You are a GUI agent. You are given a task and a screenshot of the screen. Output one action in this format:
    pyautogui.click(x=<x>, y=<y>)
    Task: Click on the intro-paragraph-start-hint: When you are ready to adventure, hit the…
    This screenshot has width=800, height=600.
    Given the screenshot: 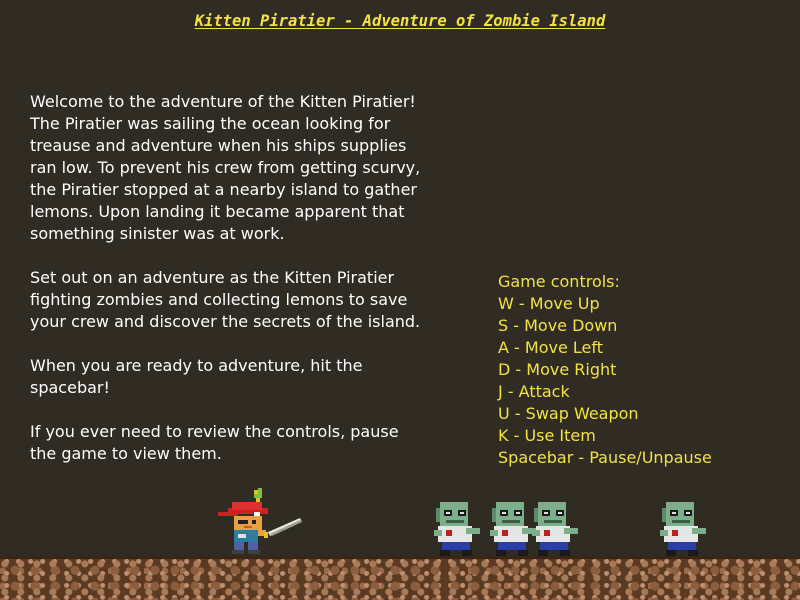 What is the action you would take?
    pyautogui.click(x=196, y=376)
    